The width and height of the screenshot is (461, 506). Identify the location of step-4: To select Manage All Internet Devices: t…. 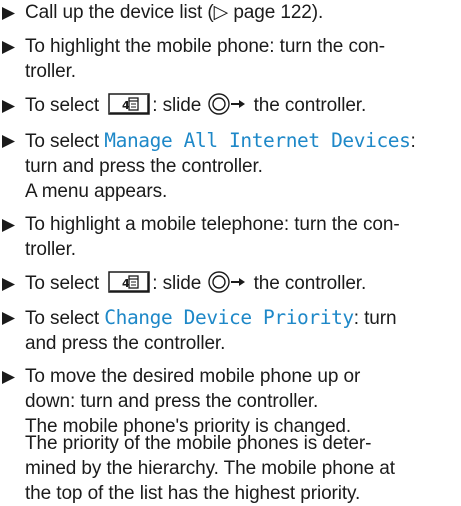
(227, 166).